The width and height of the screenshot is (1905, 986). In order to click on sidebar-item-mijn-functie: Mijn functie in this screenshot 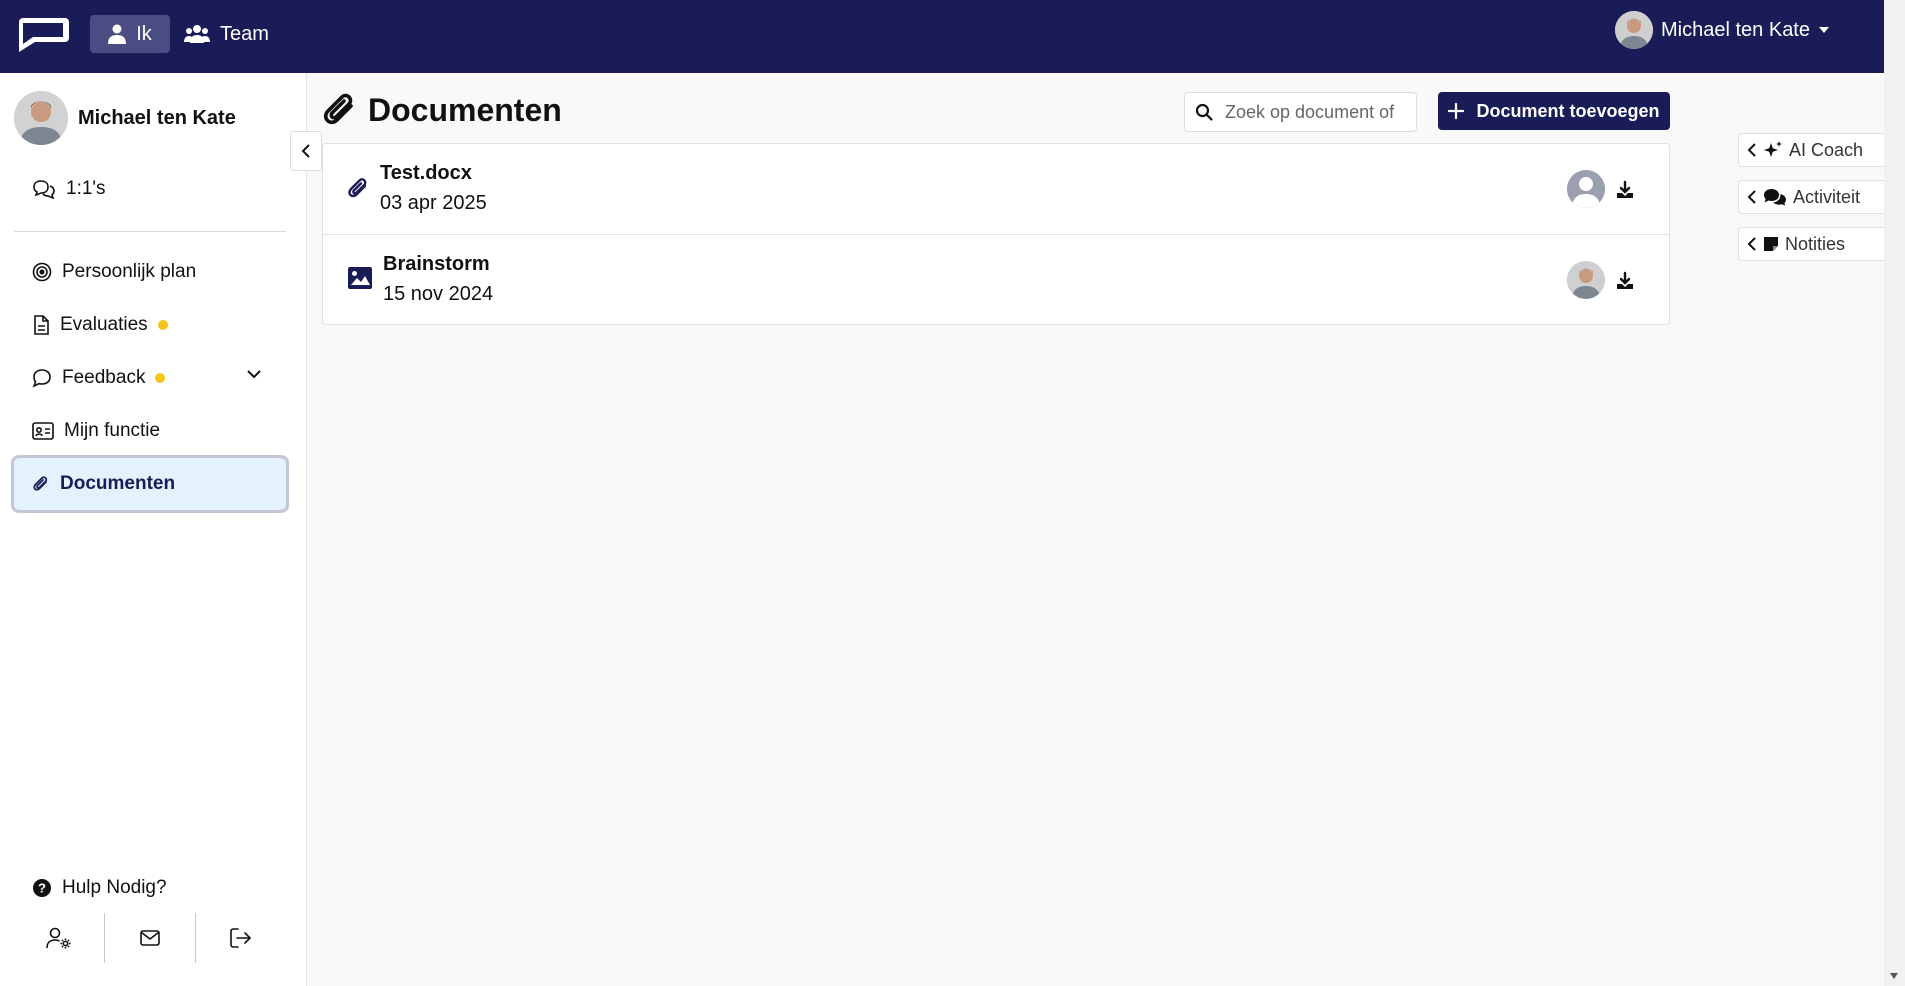, I will do `click(150, 431)`.